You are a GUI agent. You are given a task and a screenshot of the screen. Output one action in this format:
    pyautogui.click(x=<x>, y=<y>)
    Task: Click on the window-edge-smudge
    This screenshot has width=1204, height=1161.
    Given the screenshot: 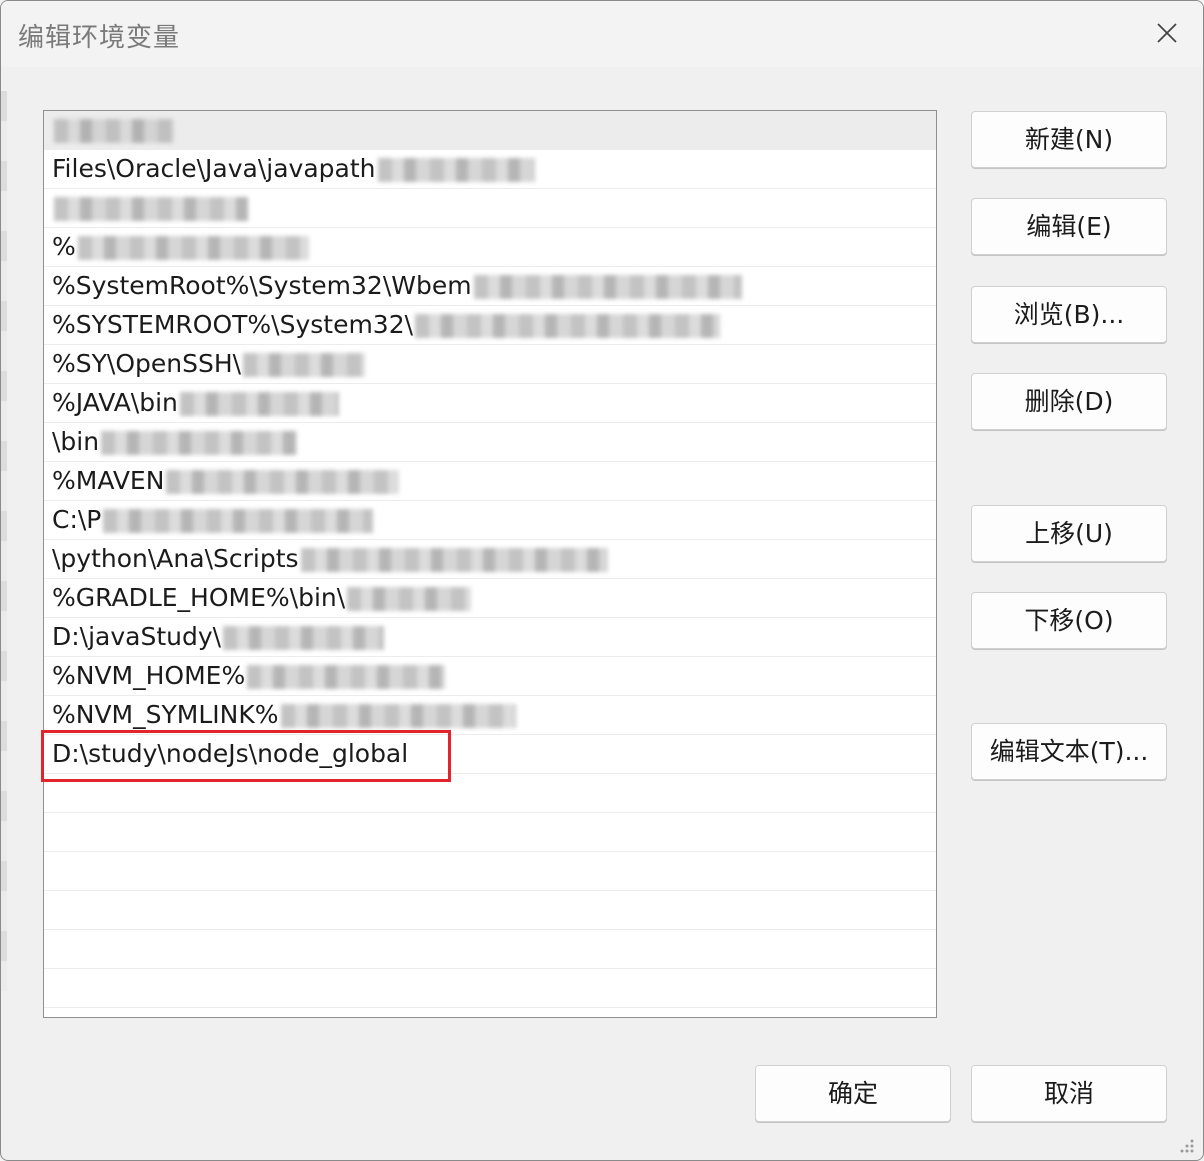 What is the action you would take?
    pyautogui.click(x=4, y=541)
    